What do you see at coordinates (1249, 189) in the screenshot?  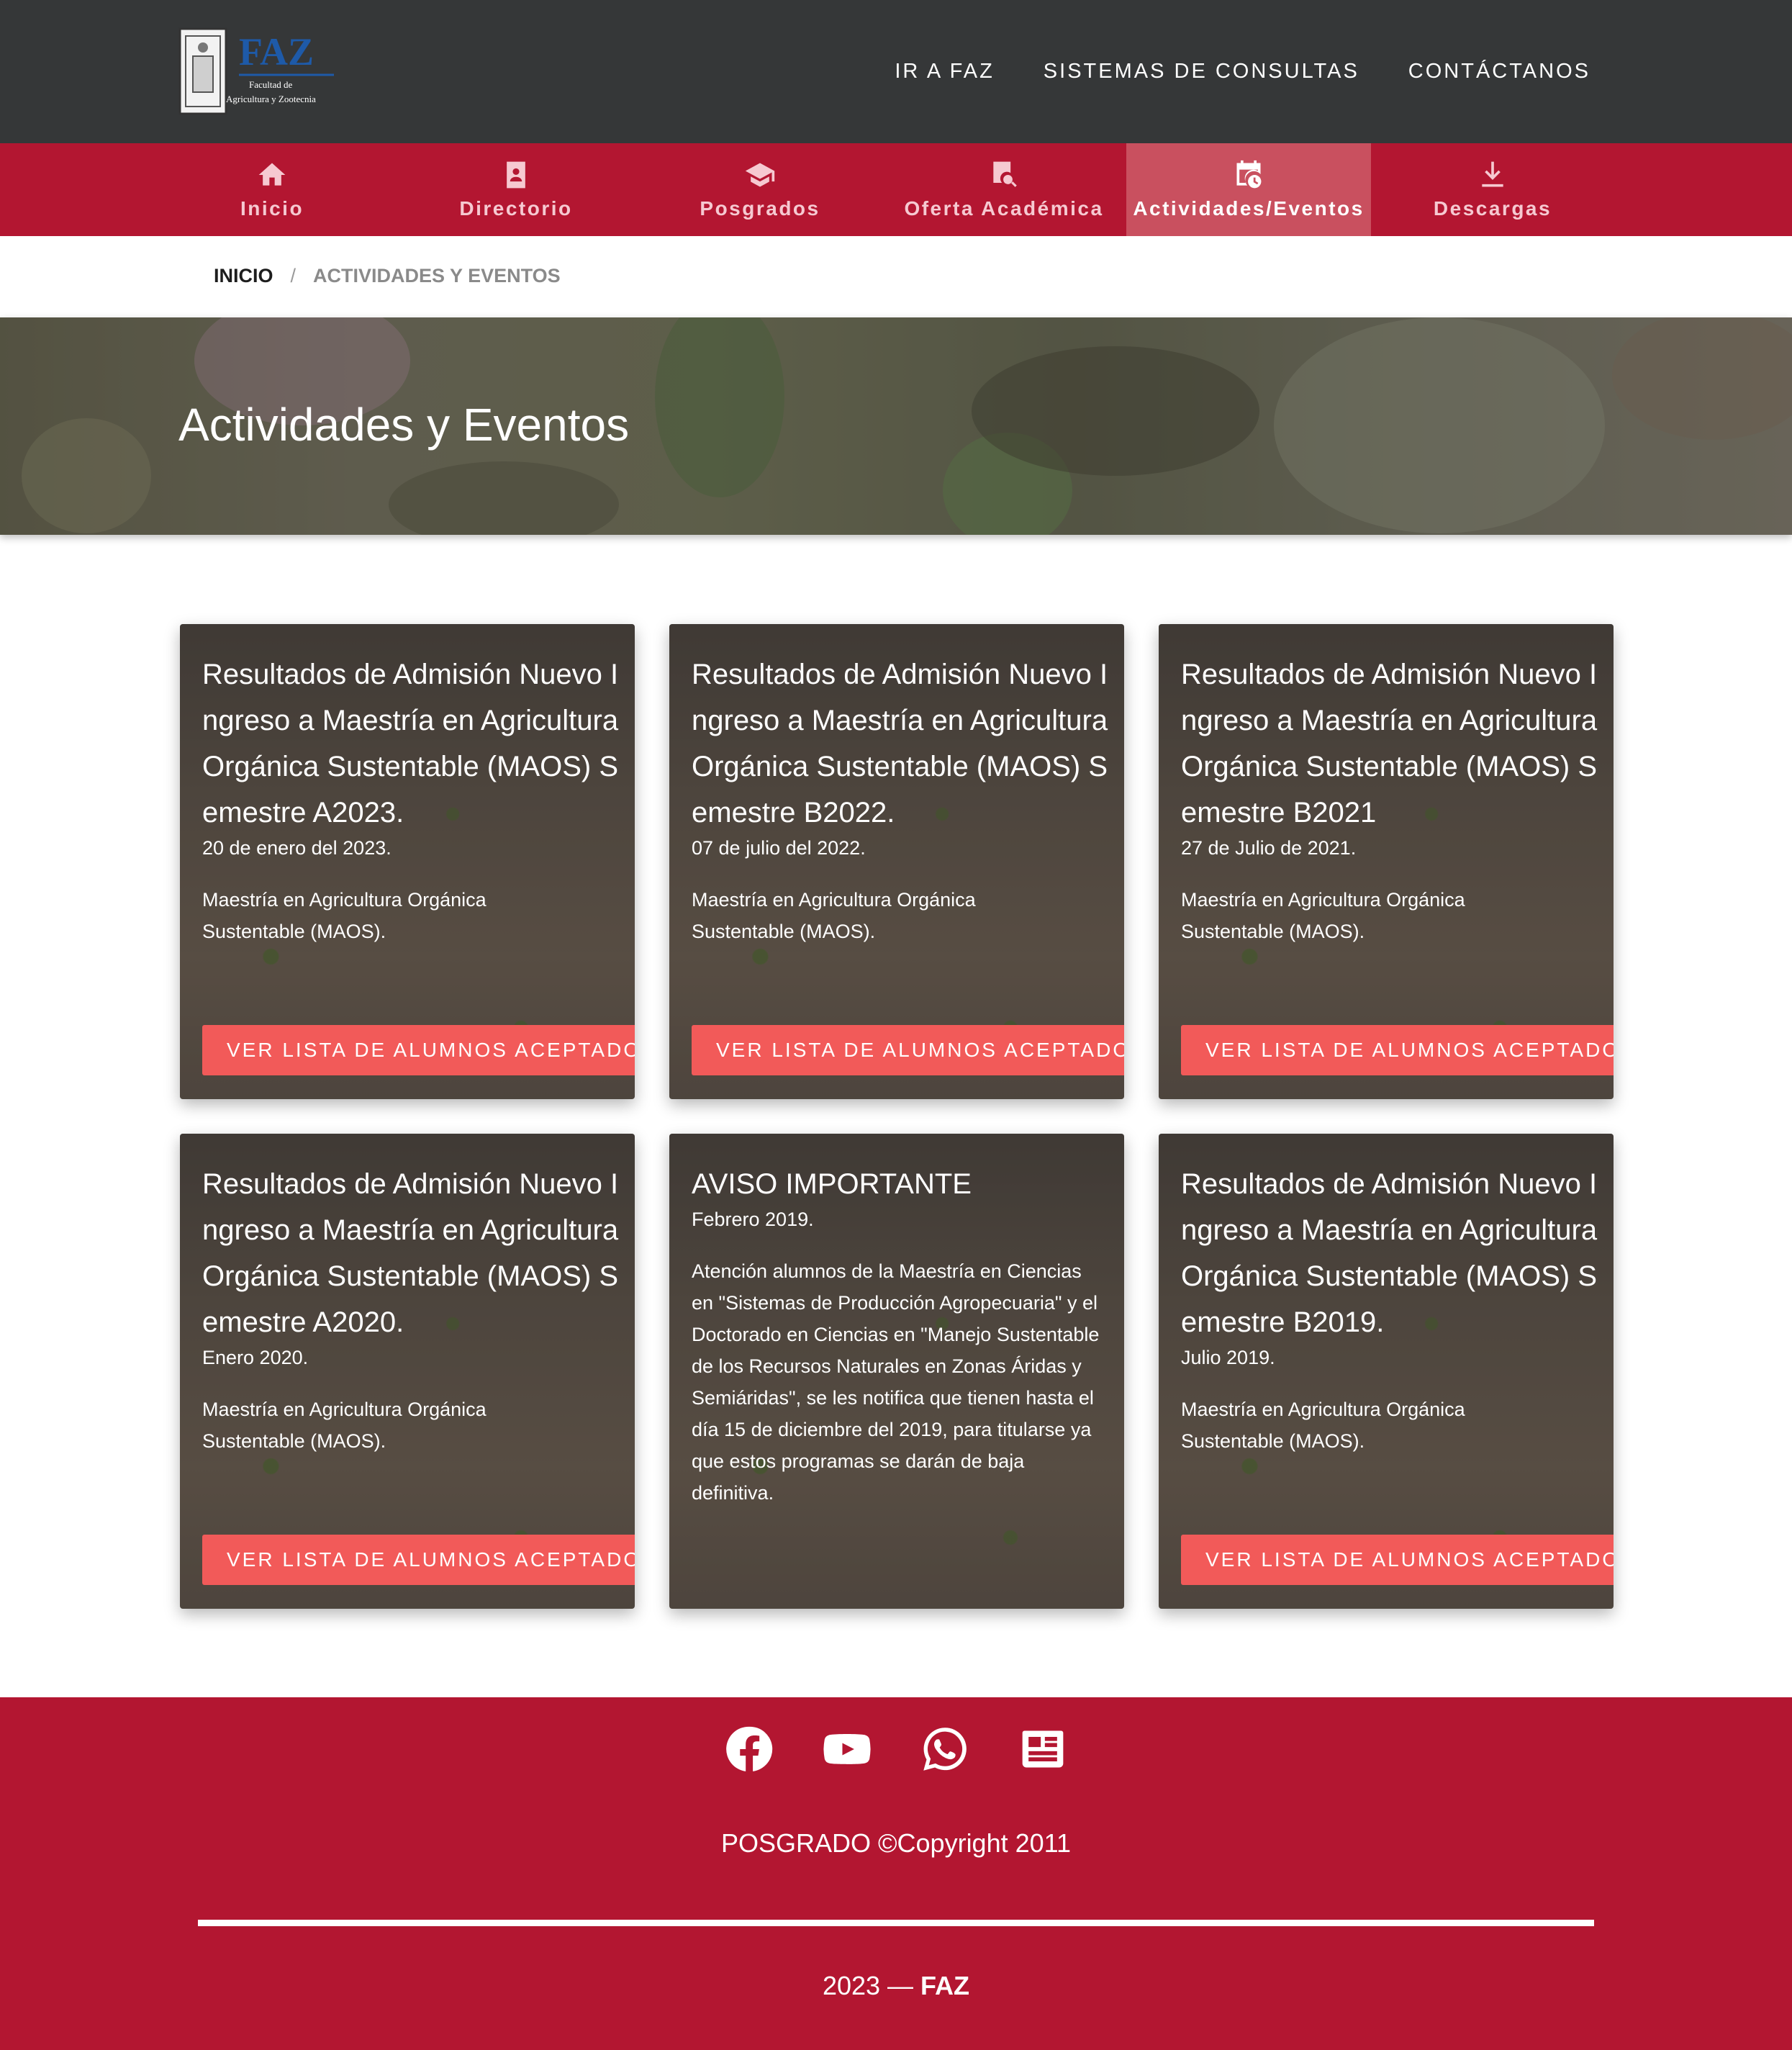 I see `tab-actividades-eventos: Actividades/Eventos` at bounding box center [1249, 189].